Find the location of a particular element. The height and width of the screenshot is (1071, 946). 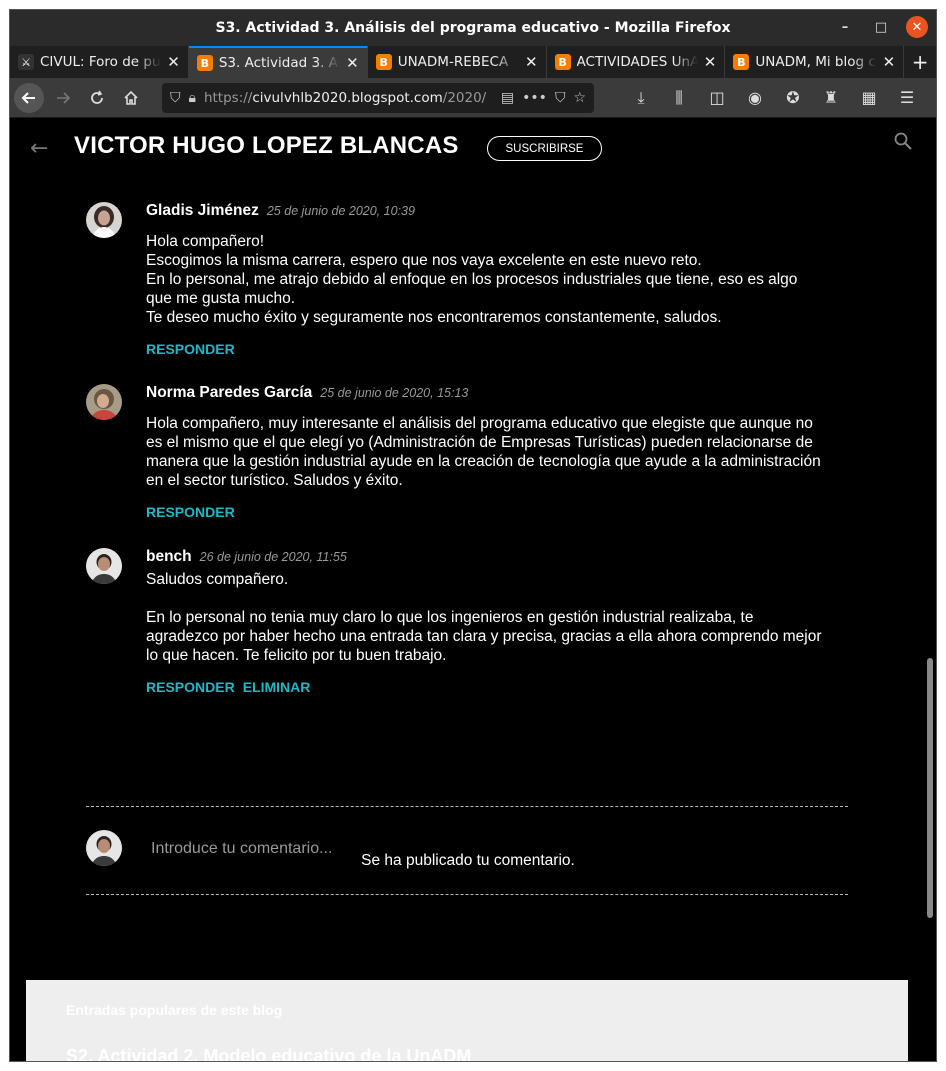

comment-author: bench is located at coordinates (169, 557).